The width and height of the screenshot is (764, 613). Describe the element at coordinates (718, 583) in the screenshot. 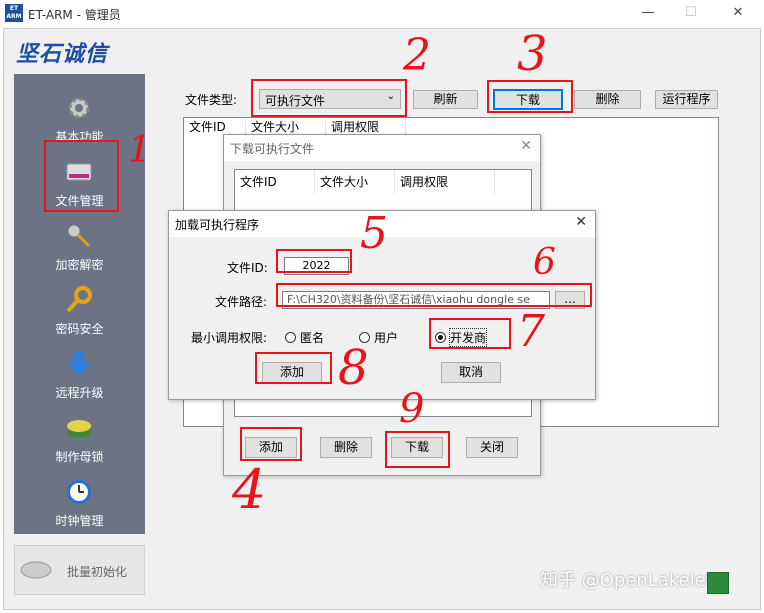

I see `tray-icon` at that location.